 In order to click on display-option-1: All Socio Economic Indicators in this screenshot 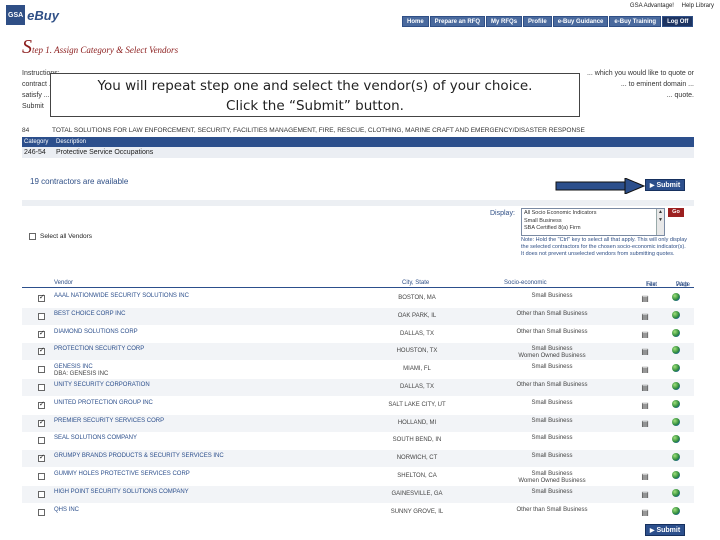, I will do `click(593, 214)`.